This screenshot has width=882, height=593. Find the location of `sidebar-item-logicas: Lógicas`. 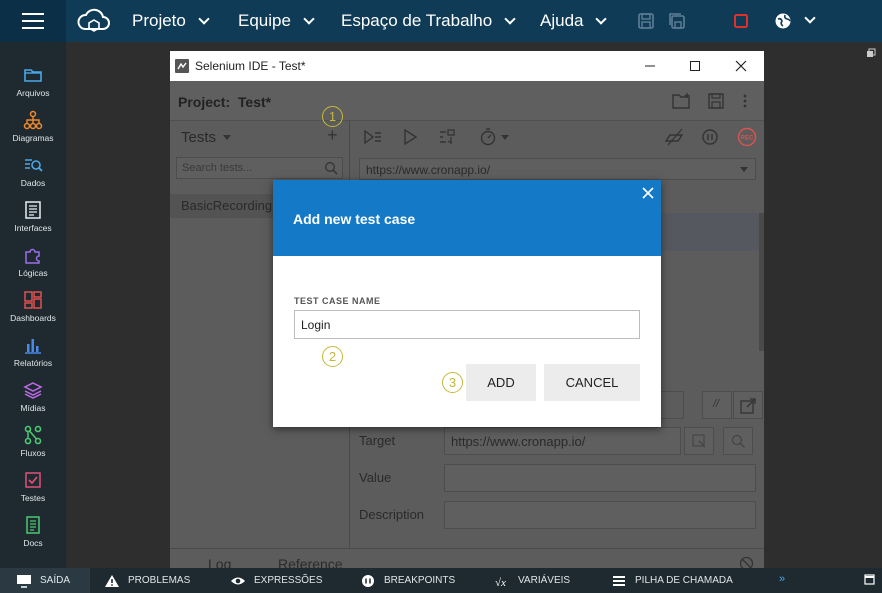

sidebar-item-logicas: Lógicas is located at coordinates (33, 260).